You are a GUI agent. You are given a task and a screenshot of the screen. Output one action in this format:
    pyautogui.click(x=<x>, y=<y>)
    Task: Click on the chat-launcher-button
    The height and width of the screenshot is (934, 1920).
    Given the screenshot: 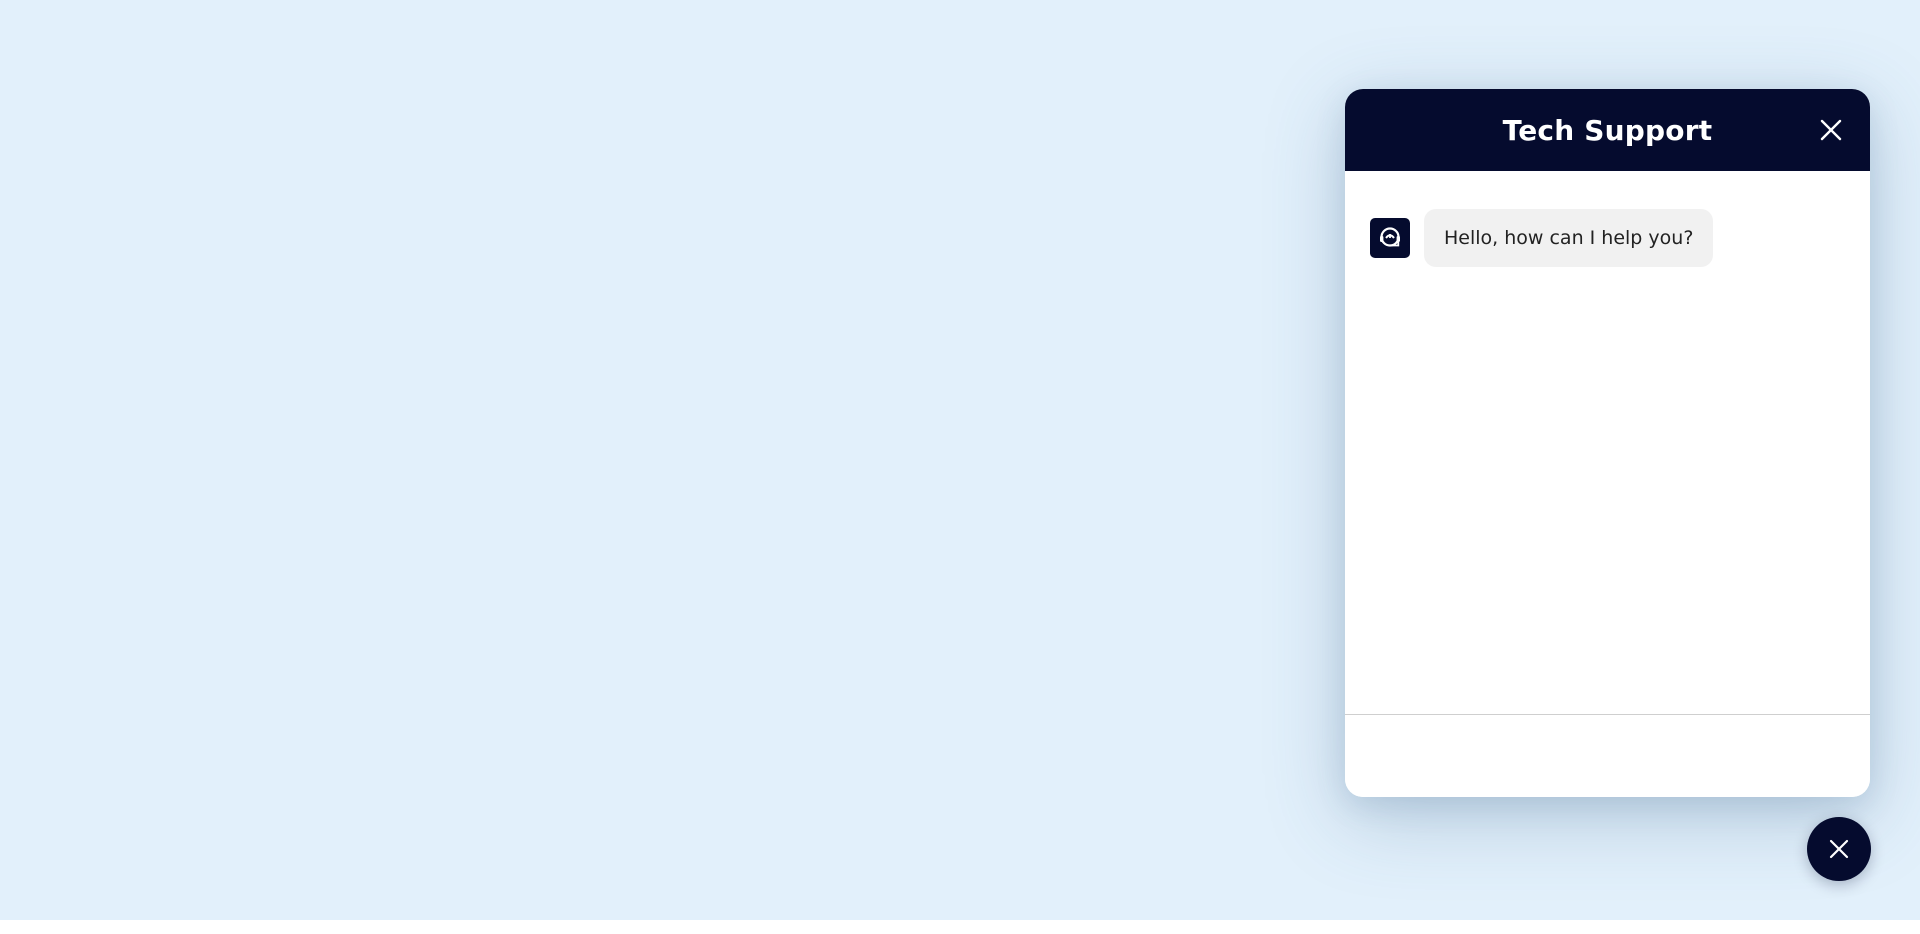 What is the action you would take?
    pyautogui.click(x=1839, y=849)
    